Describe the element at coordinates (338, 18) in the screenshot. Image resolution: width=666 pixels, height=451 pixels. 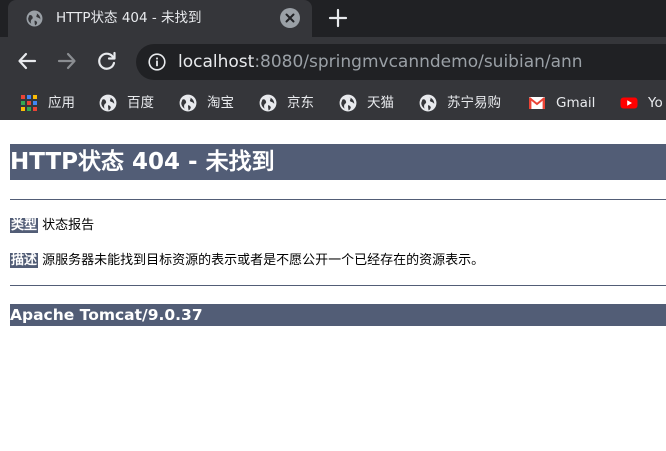
I see `plus-icon` at that location.